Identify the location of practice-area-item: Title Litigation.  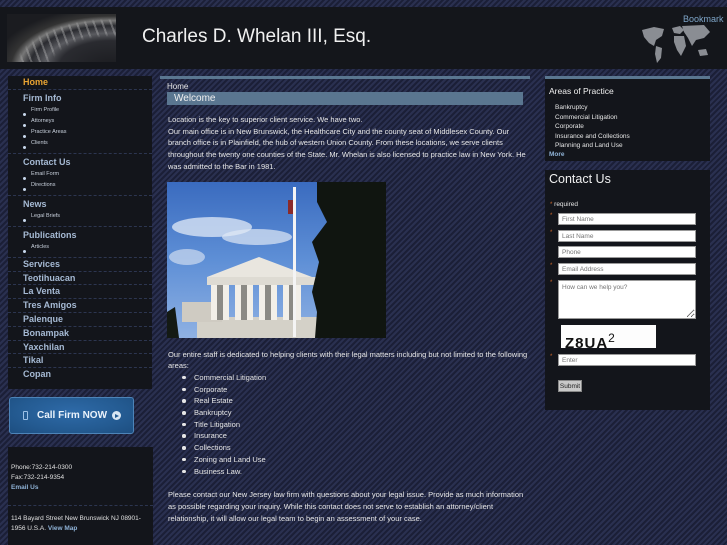
(356, 425).